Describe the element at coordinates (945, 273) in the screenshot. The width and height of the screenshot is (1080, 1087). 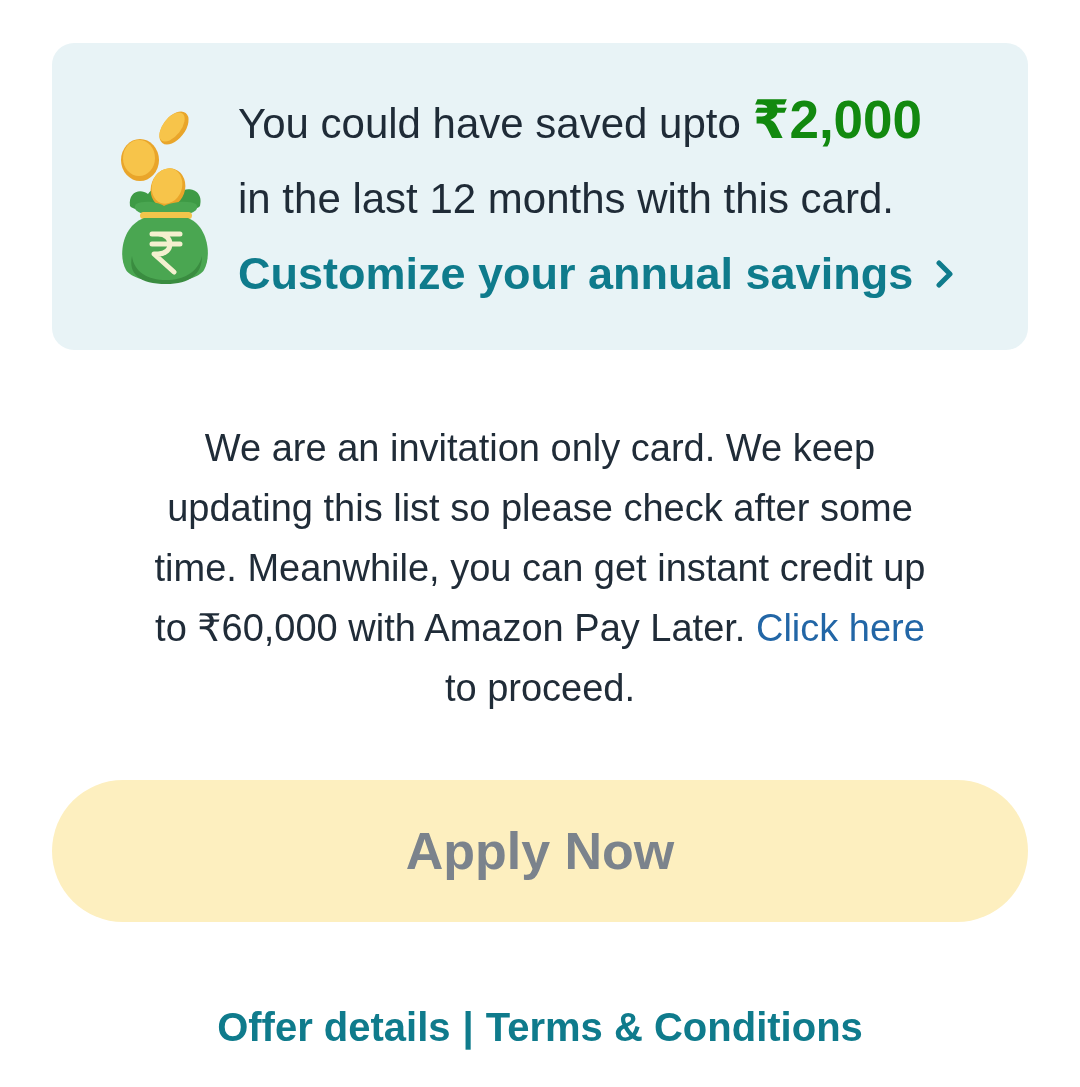
I see `chevron-right-icon` at that location.